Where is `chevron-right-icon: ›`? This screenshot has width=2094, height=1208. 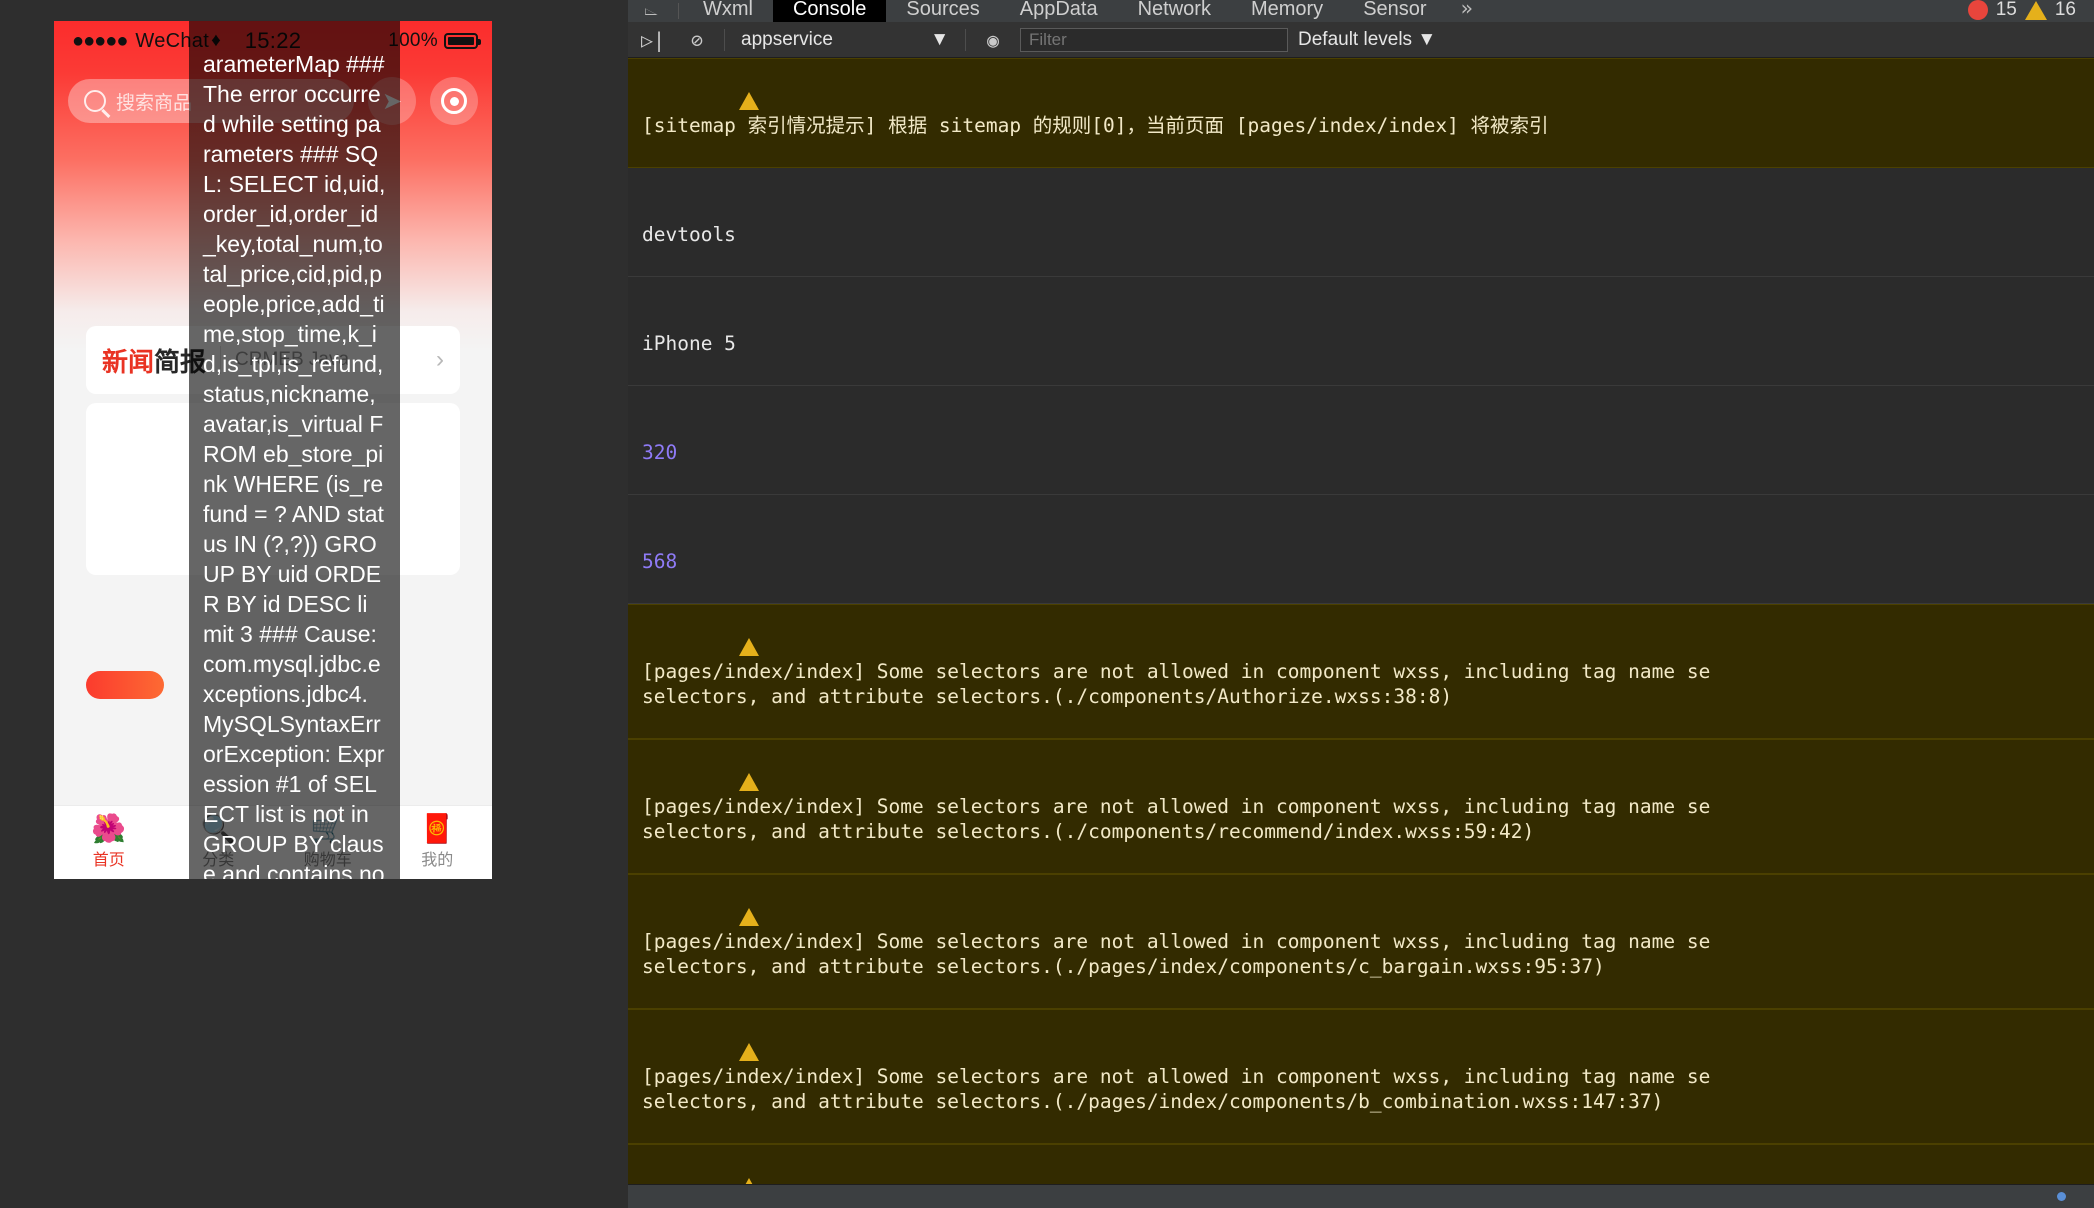 chevron-right-icon: › is located at coordinates (440, 360).